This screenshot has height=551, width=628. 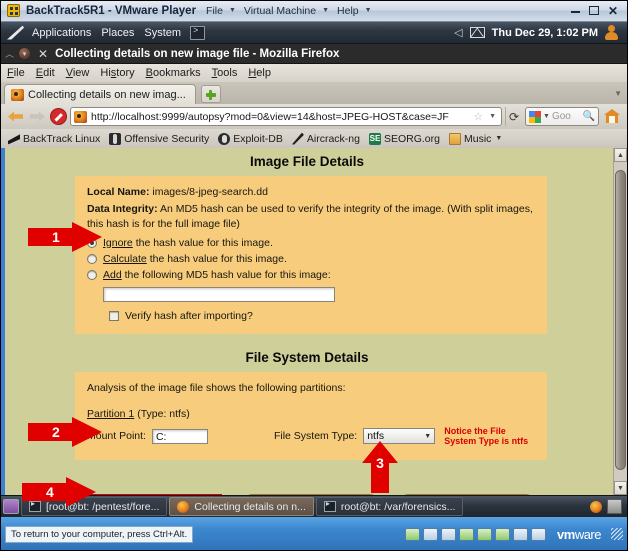 I want to click on search-box: ▼ Goo 🔍, so click(x=562, y=116).